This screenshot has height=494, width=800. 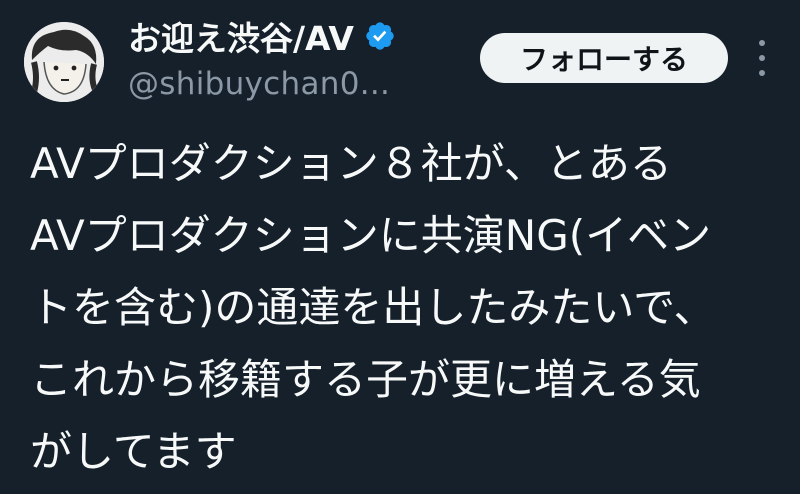 I want to click on more-vertical-icon, so click(x=762, y=58).